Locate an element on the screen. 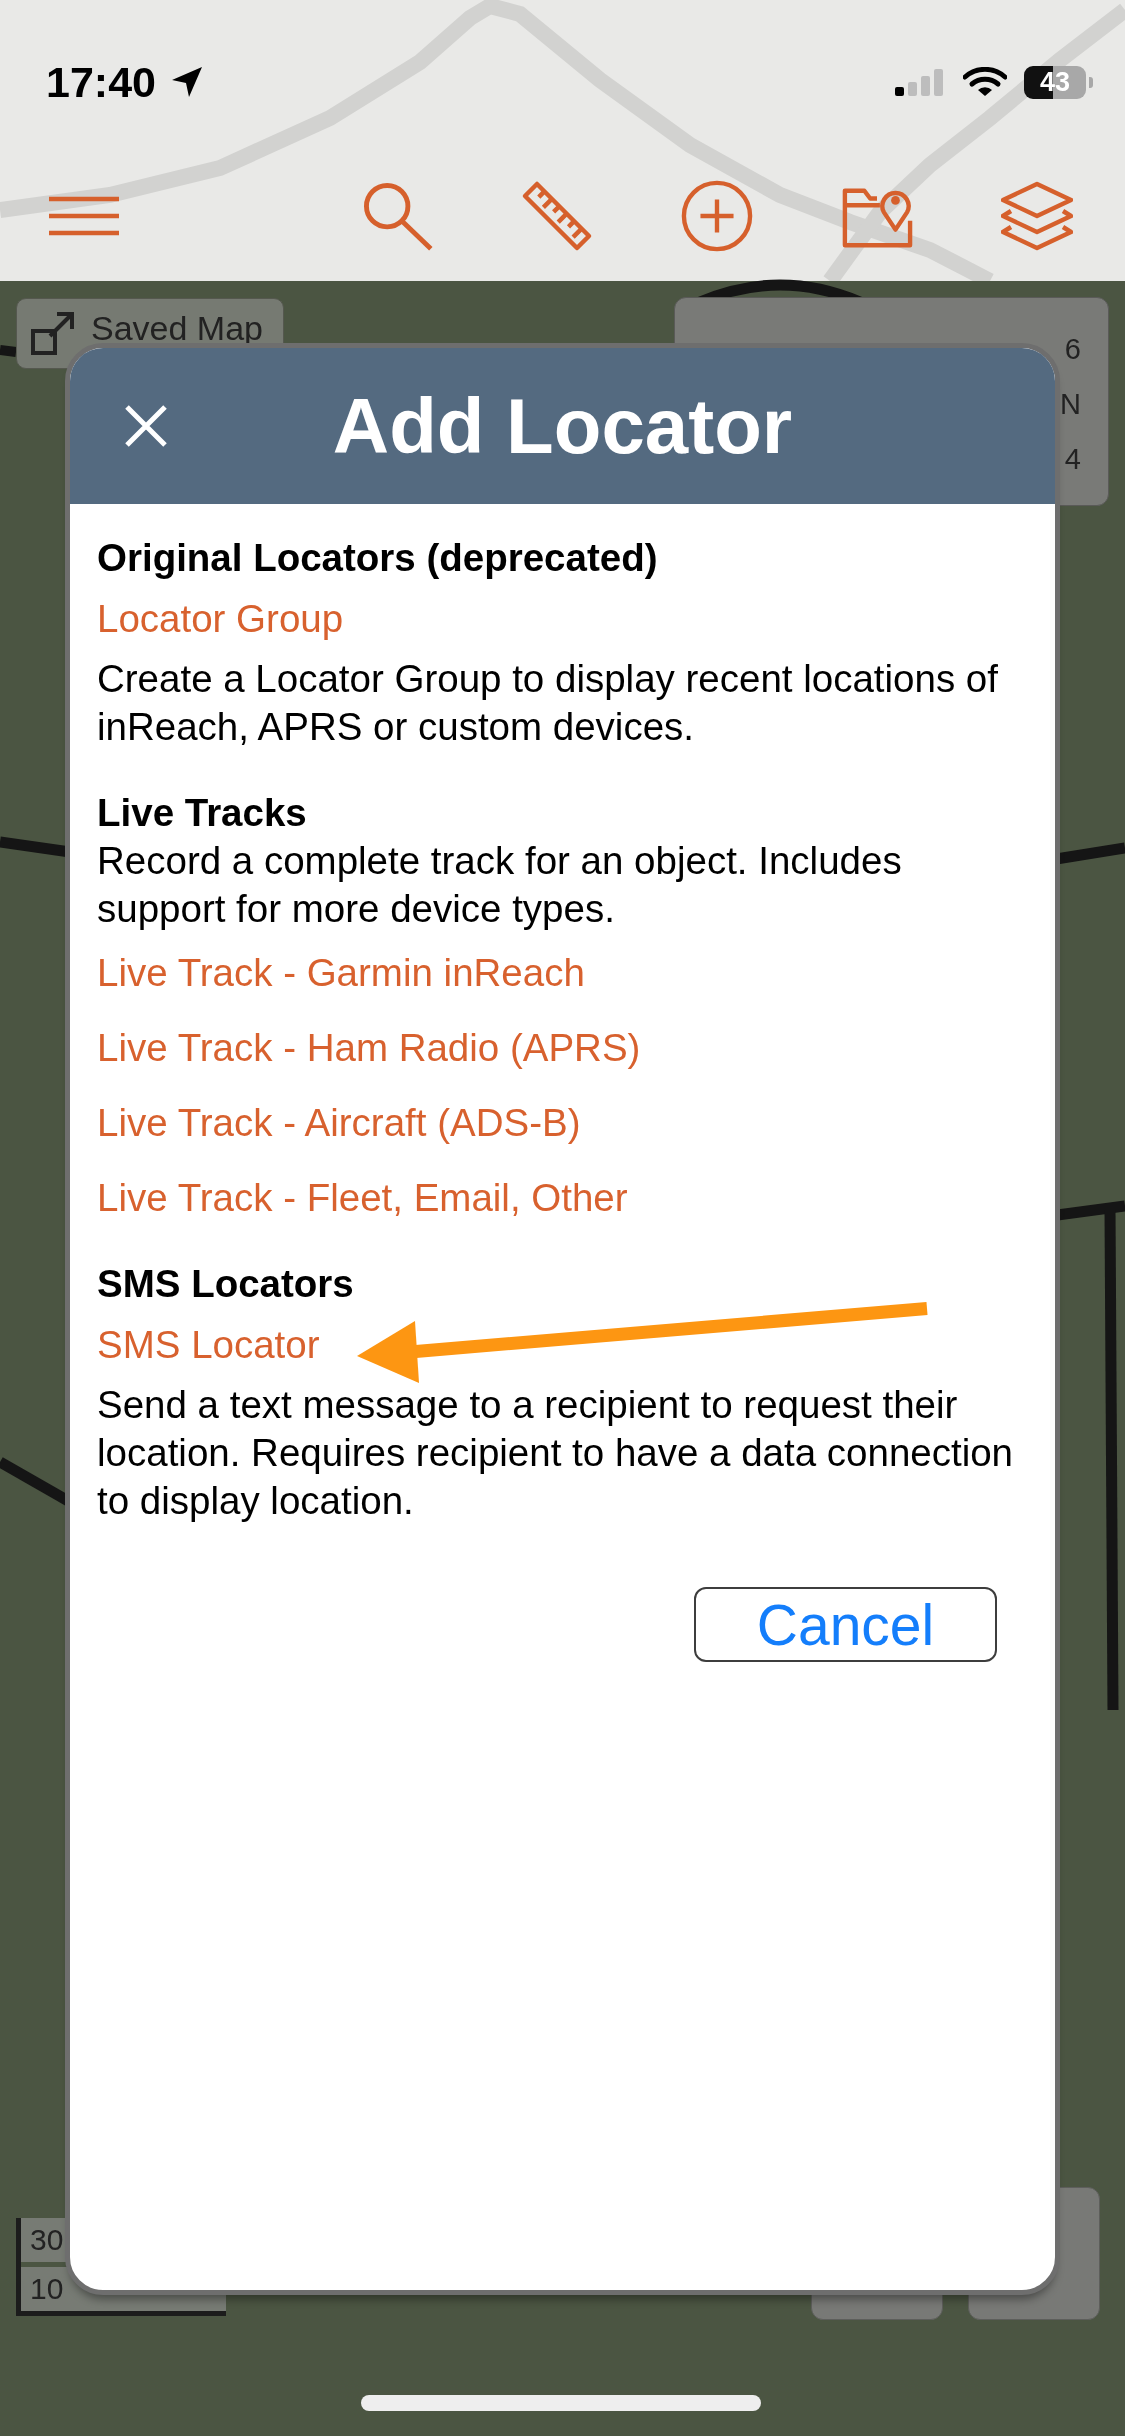 The width and height of the screenshot is (1125, 2436). section-description: Send a text message to a recipient to request their location. Requires recipient to have a data connection to display location. is located at coordinates (556, 1453).